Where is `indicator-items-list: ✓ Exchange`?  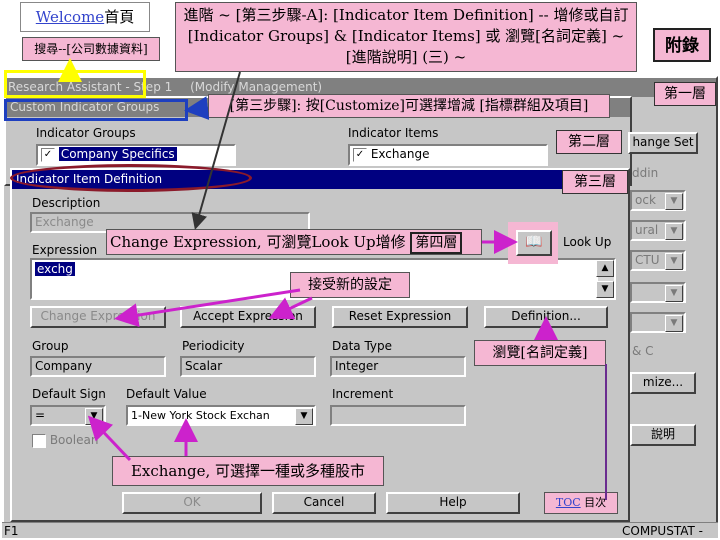
indicator-items-list: ✓ Exchange is located at coordinates (448, 155).